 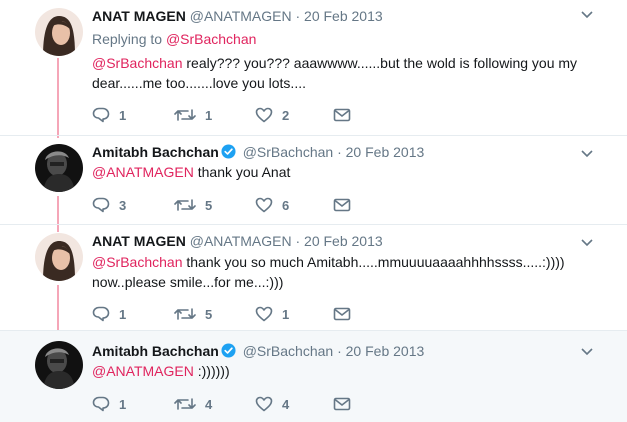 I want to click on retweet-count: 1, so click(x=209, y=115).